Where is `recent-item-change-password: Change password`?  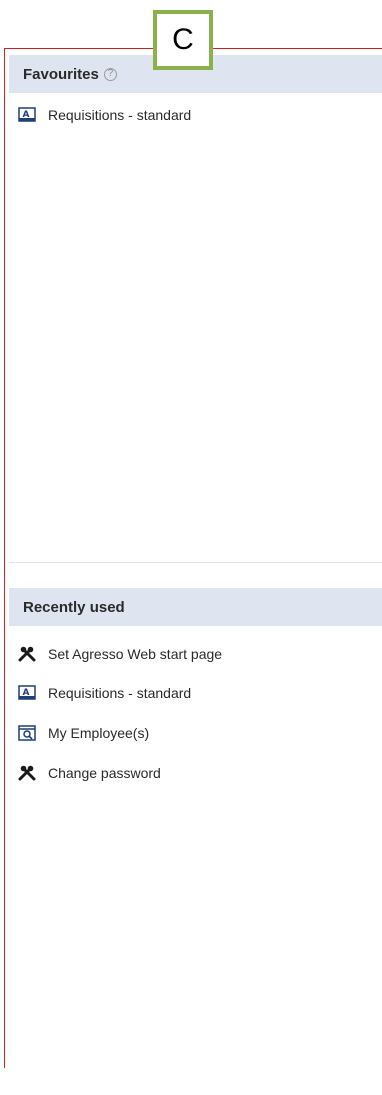
recent-item-change-password: Change password is located at coordinates (89, 773).